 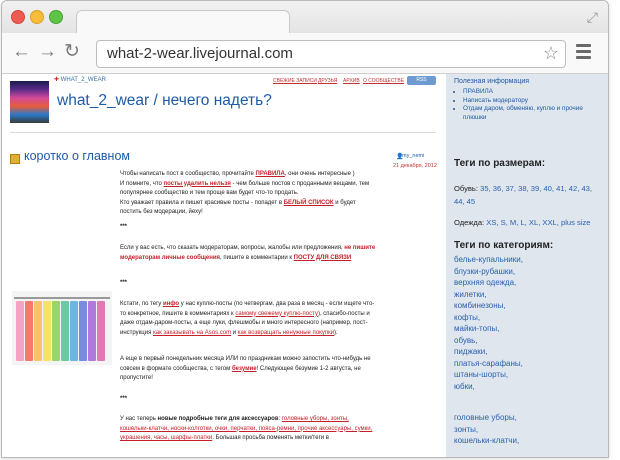 I want to click on nav-archive: АРХИВ, so click(x=351, y=81).